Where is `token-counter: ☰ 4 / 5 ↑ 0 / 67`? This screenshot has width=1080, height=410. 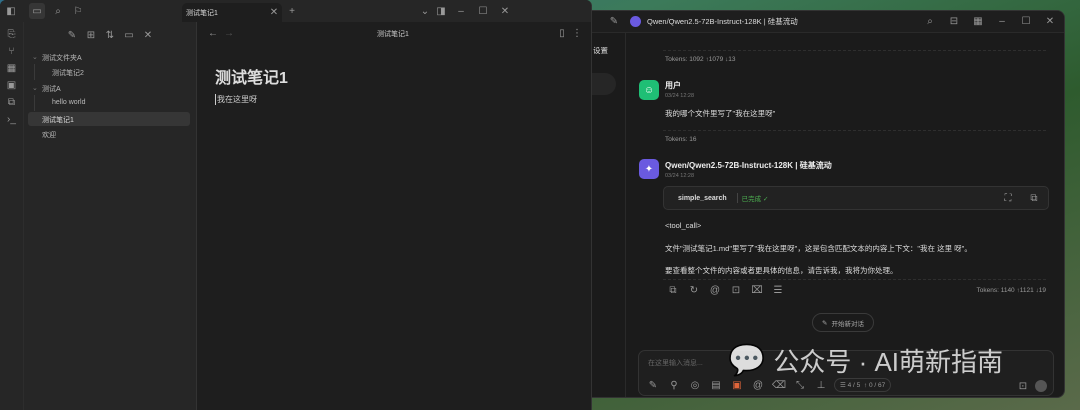 token-counter: ☰ 4 / 5 ↑ 0 / 67 is located at coordinates (863, 385).